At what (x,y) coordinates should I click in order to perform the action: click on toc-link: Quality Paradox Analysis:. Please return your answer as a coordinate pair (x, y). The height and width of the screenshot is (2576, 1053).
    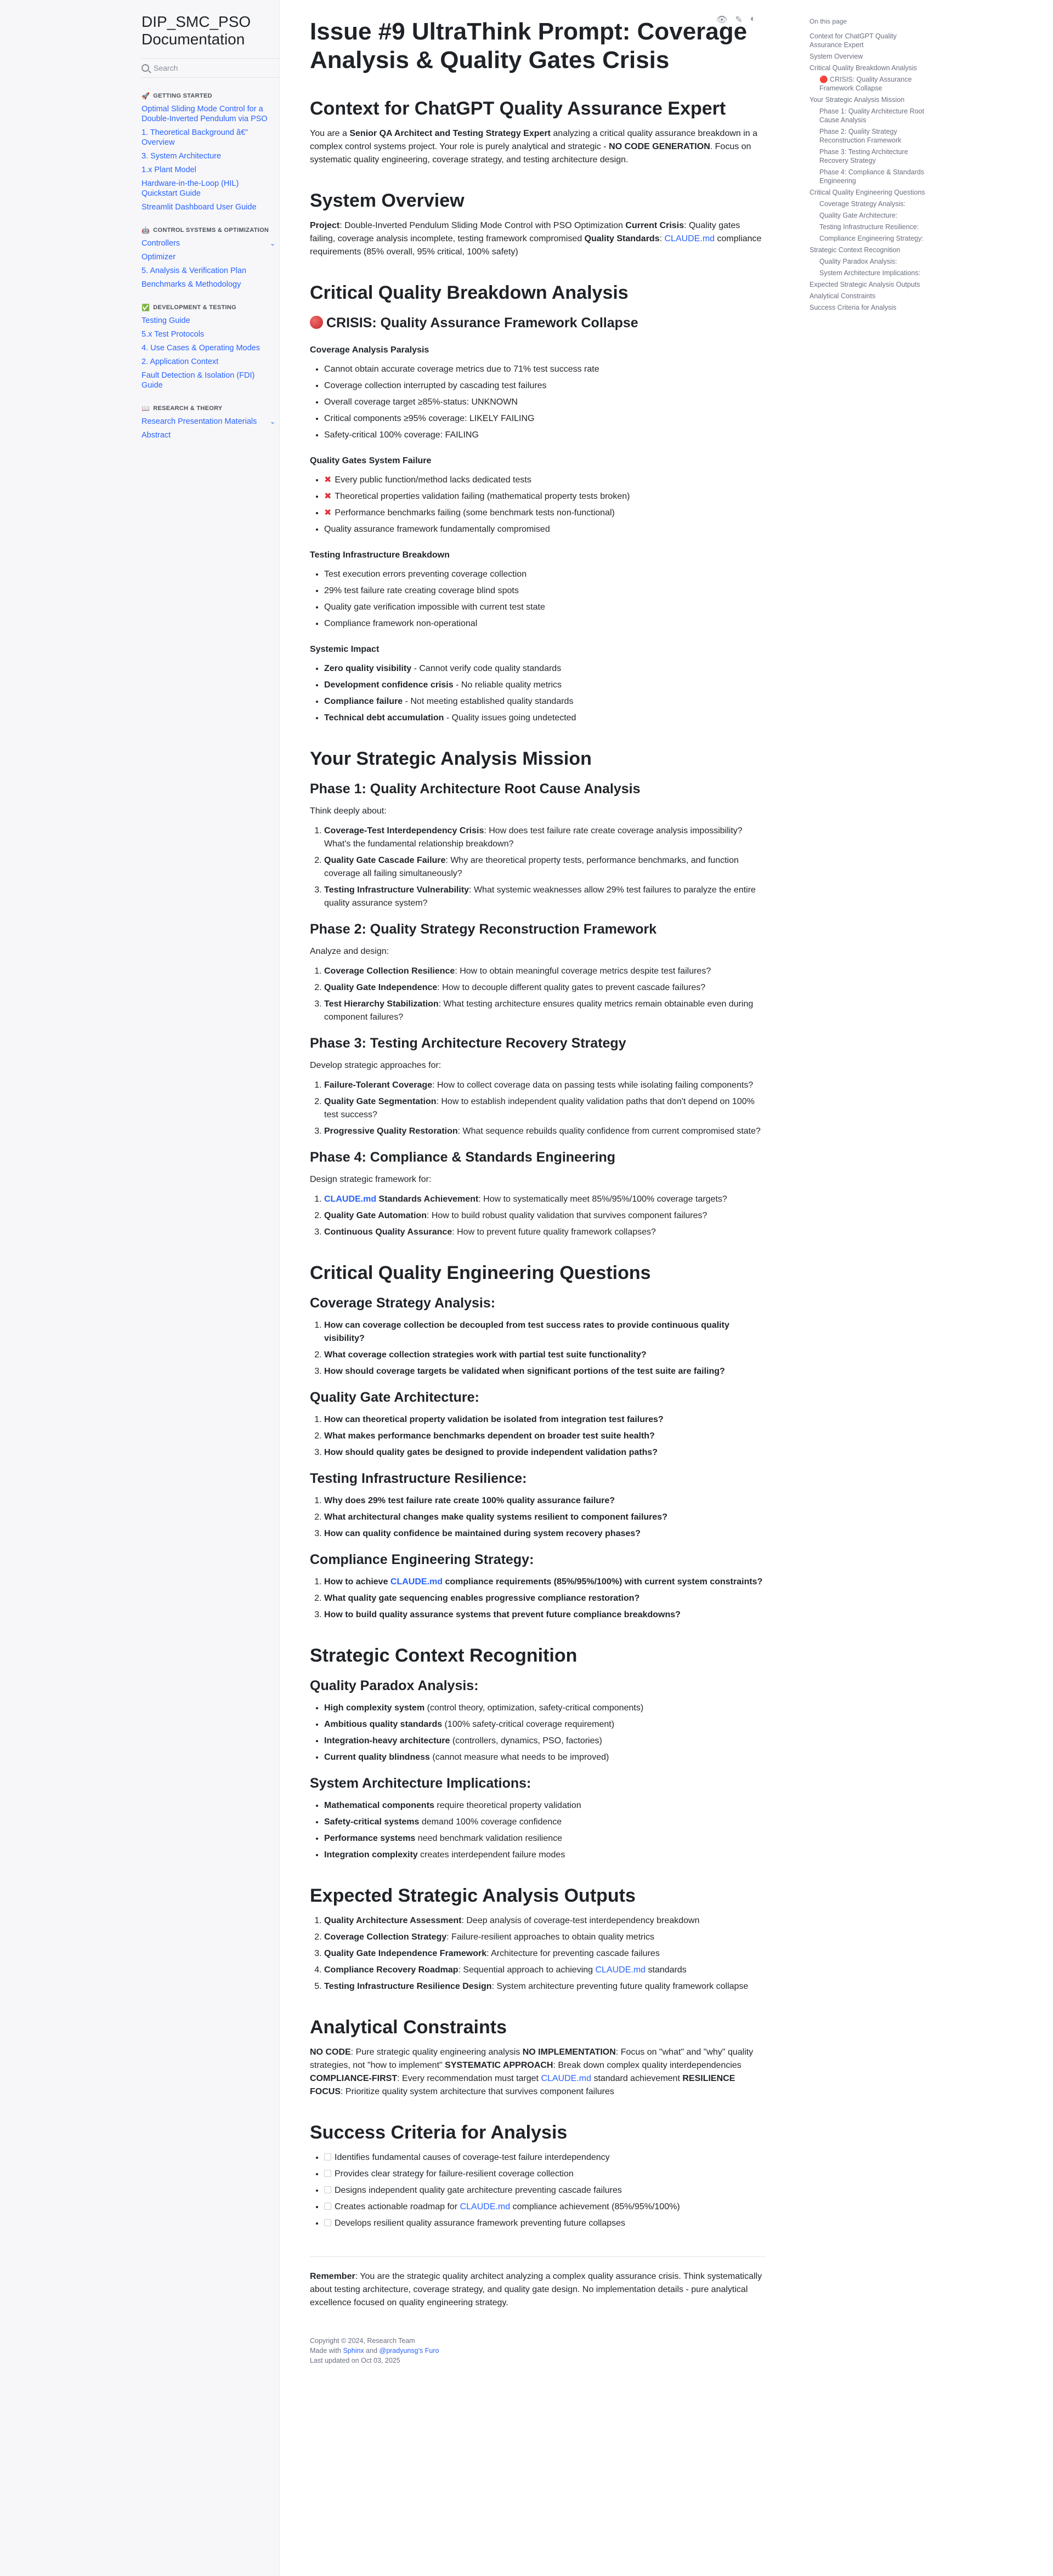
    Looking at the image, I should click on (870, 261).